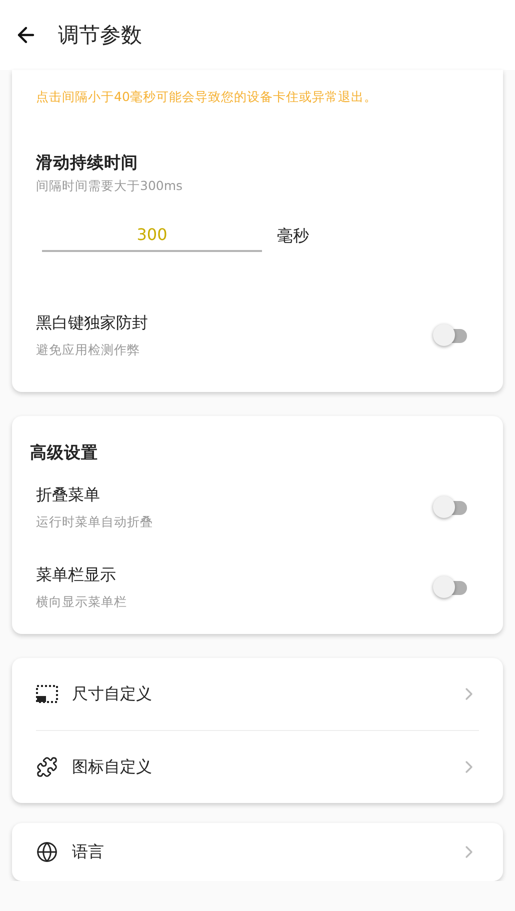 Image resolution: width=515 pixels, height=911 pixels. Describe the element at coordinates (47, 767) in the screenshot. I see `puzzle-icon` at that location.